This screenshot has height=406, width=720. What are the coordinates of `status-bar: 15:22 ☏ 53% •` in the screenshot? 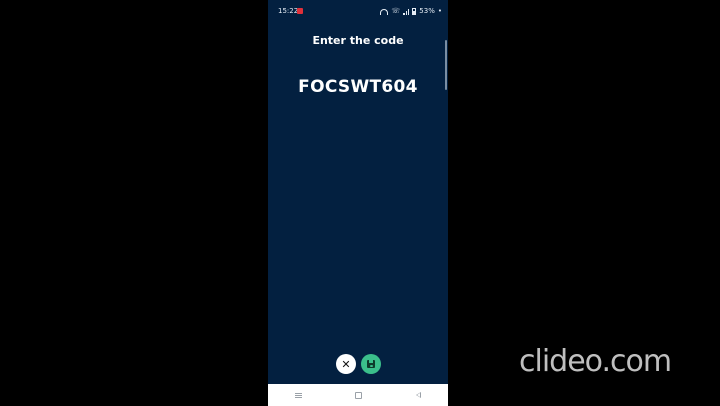 It's located at (358, 11).